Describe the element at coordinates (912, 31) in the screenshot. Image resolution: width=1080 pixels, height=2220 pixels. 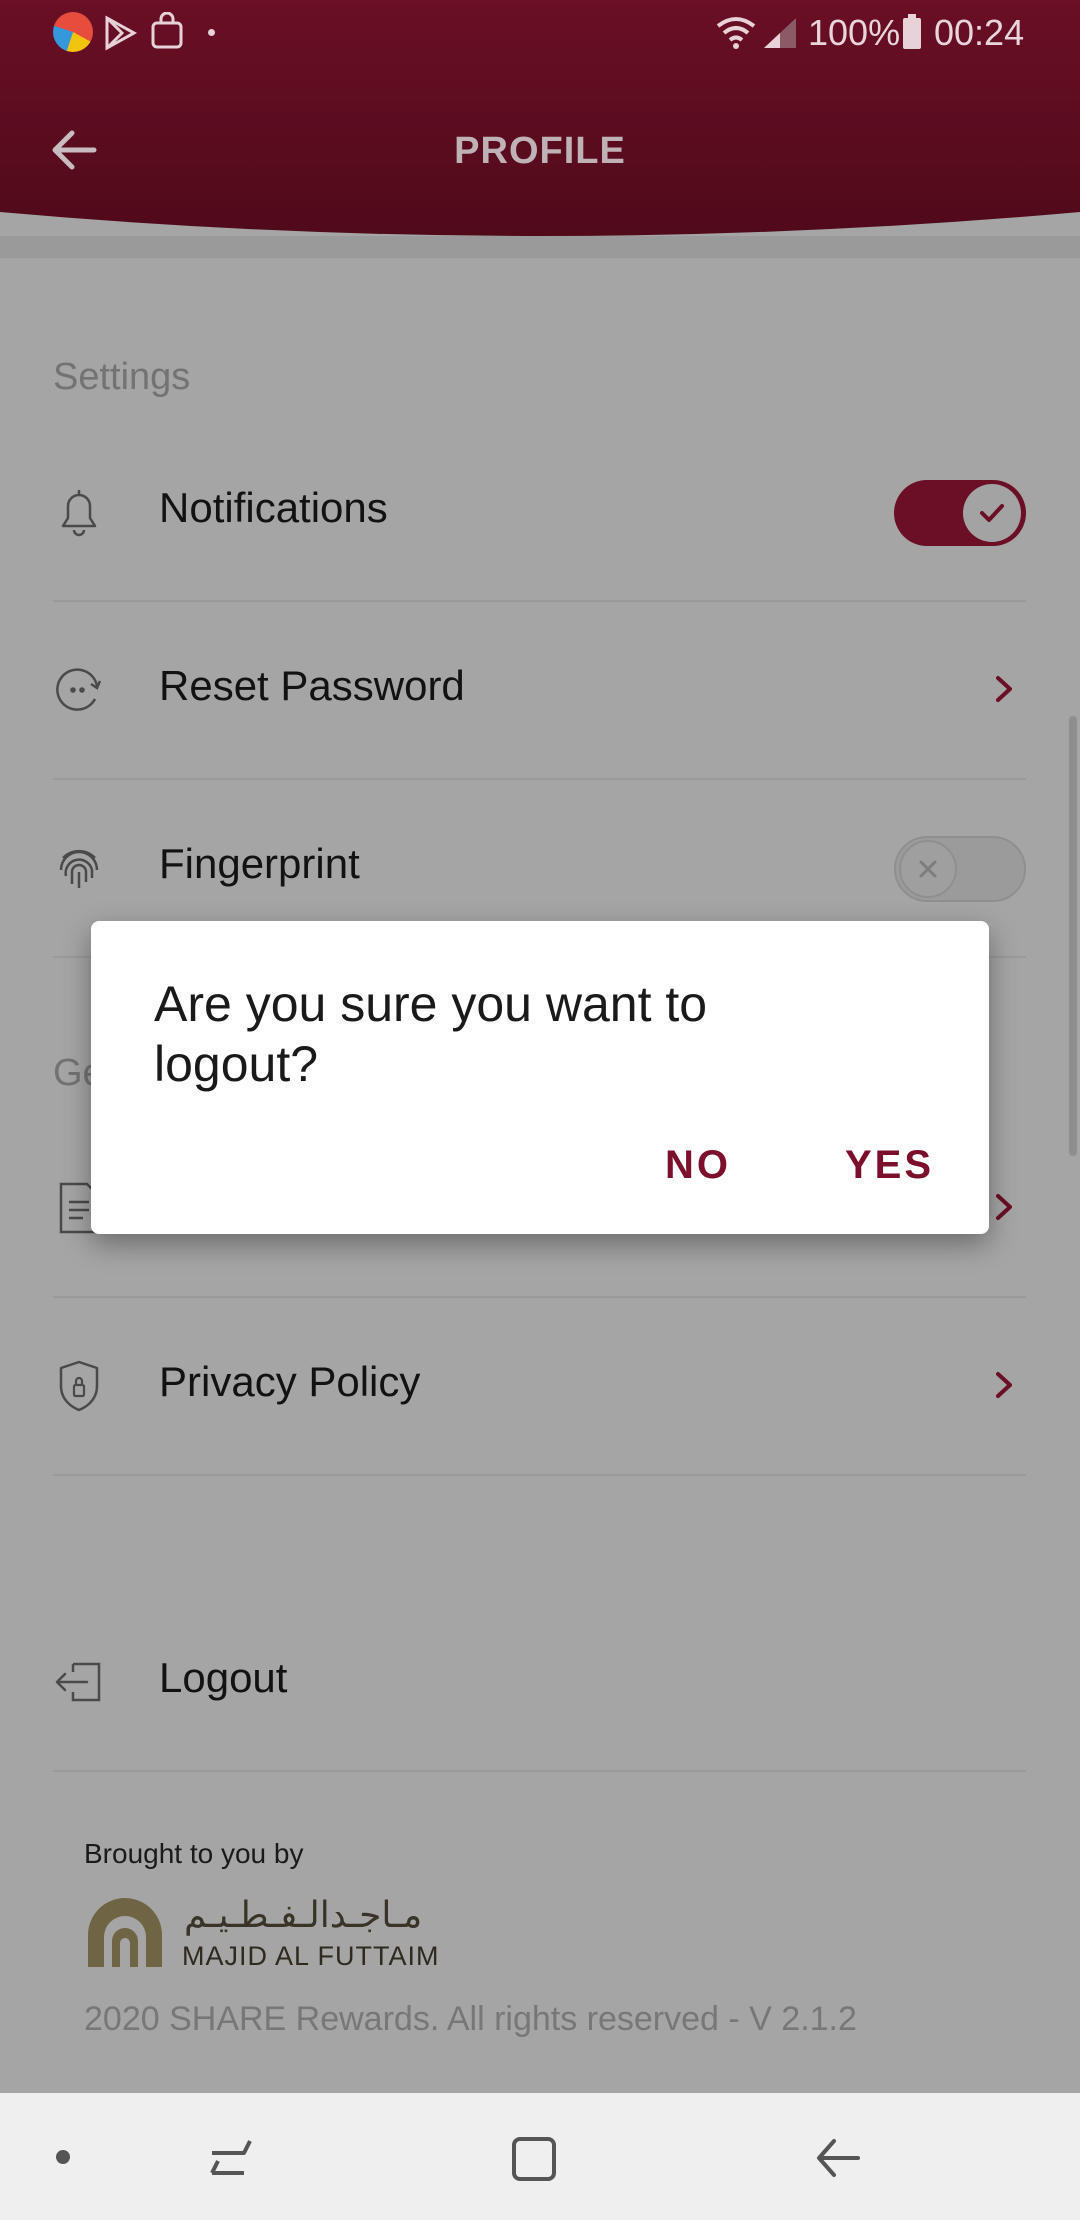
I see `battery-icon` at that location.